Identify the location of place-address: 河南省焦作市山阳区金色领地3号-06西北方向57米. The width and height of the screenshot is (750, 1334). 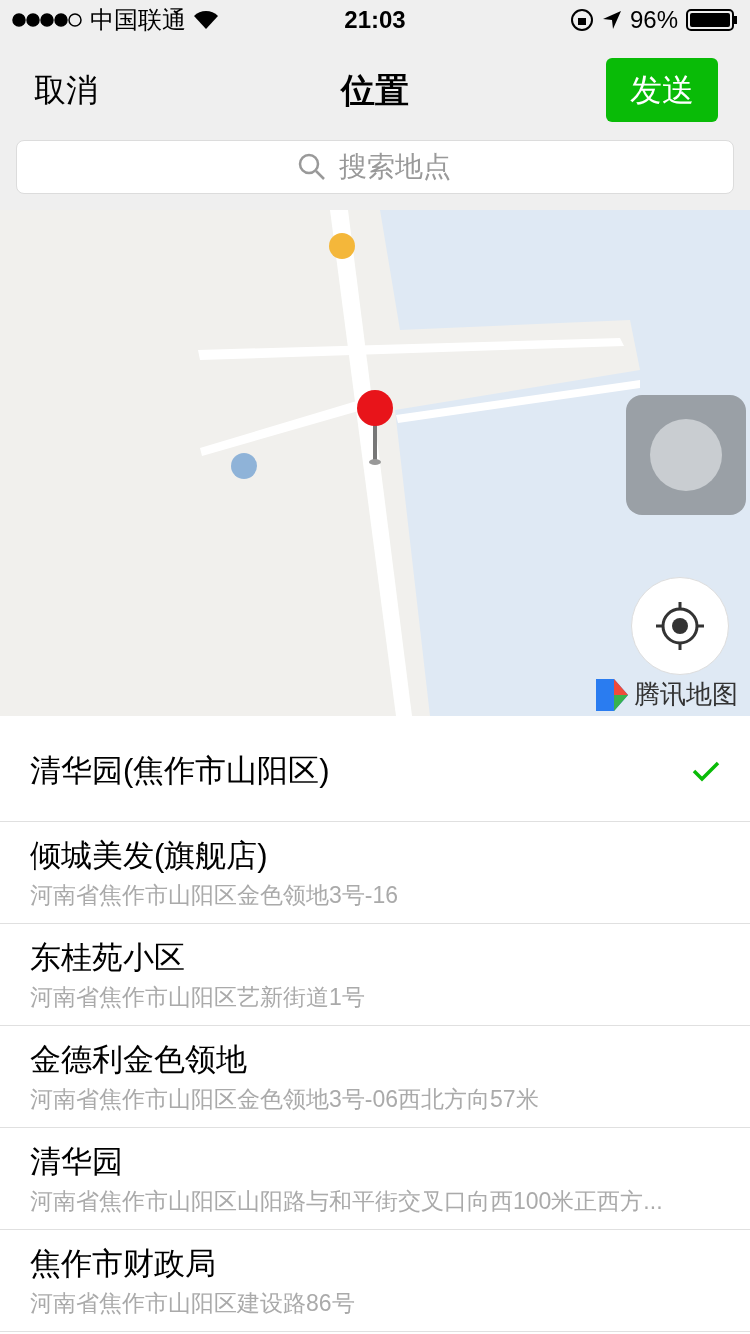
(285, 1099).